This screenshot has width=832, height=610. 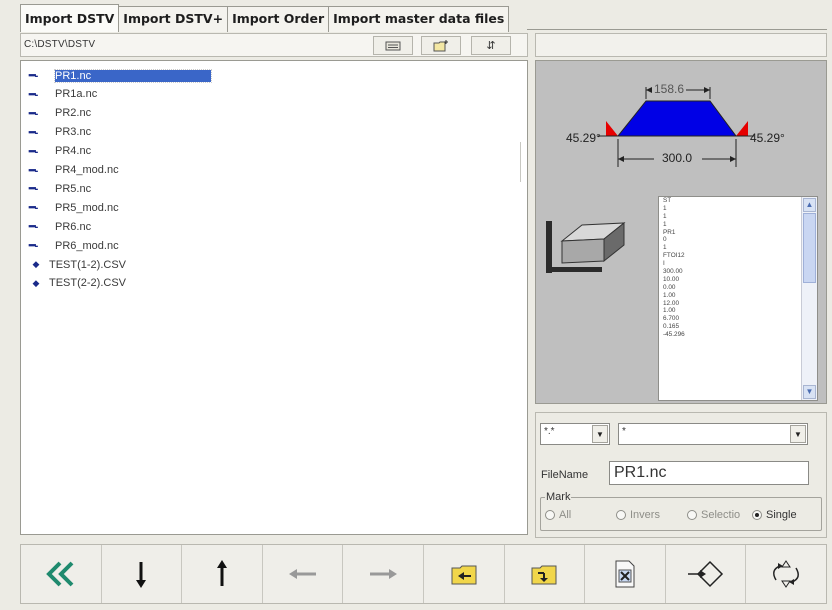 I want to click on rotate-button, so click(x=786, y=574).